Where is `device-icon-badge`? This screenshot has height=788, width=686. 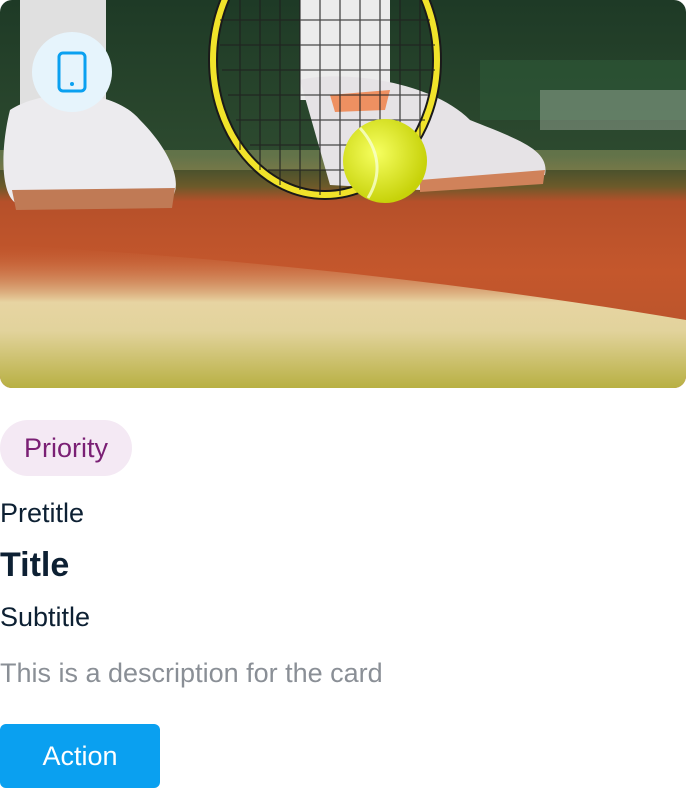 device-icon-badge is located at coordinates (72, 72).